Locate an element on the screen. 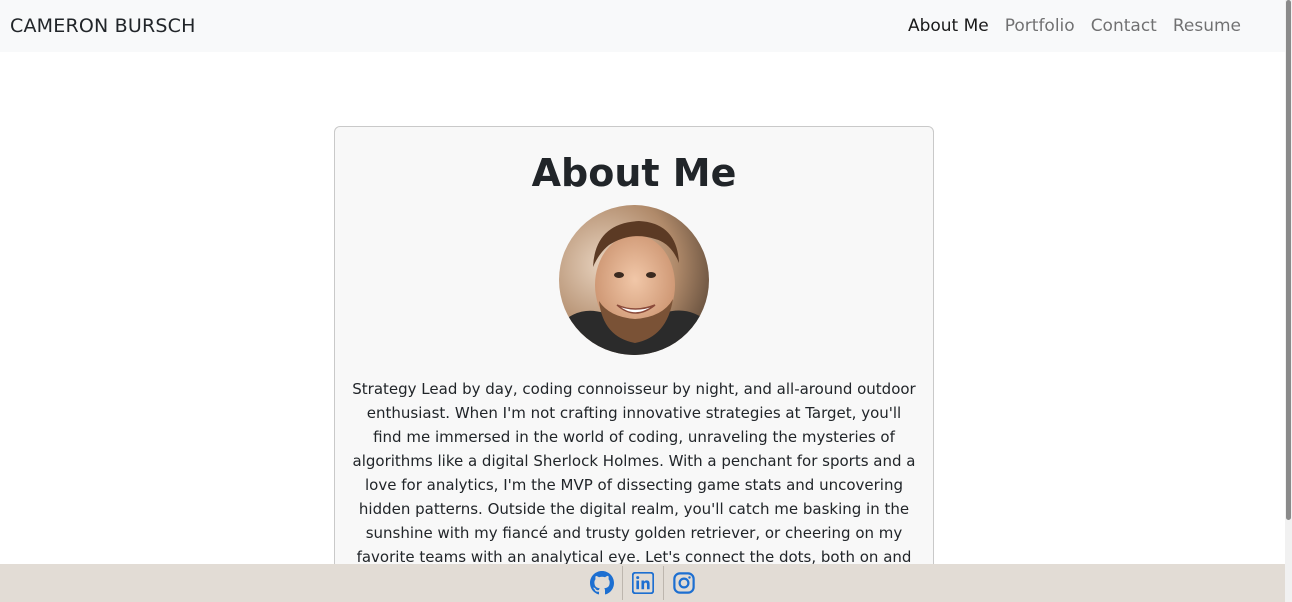 The width and height of the screenshot is (1292, 602). github-link is located at coordinates (602, 583).